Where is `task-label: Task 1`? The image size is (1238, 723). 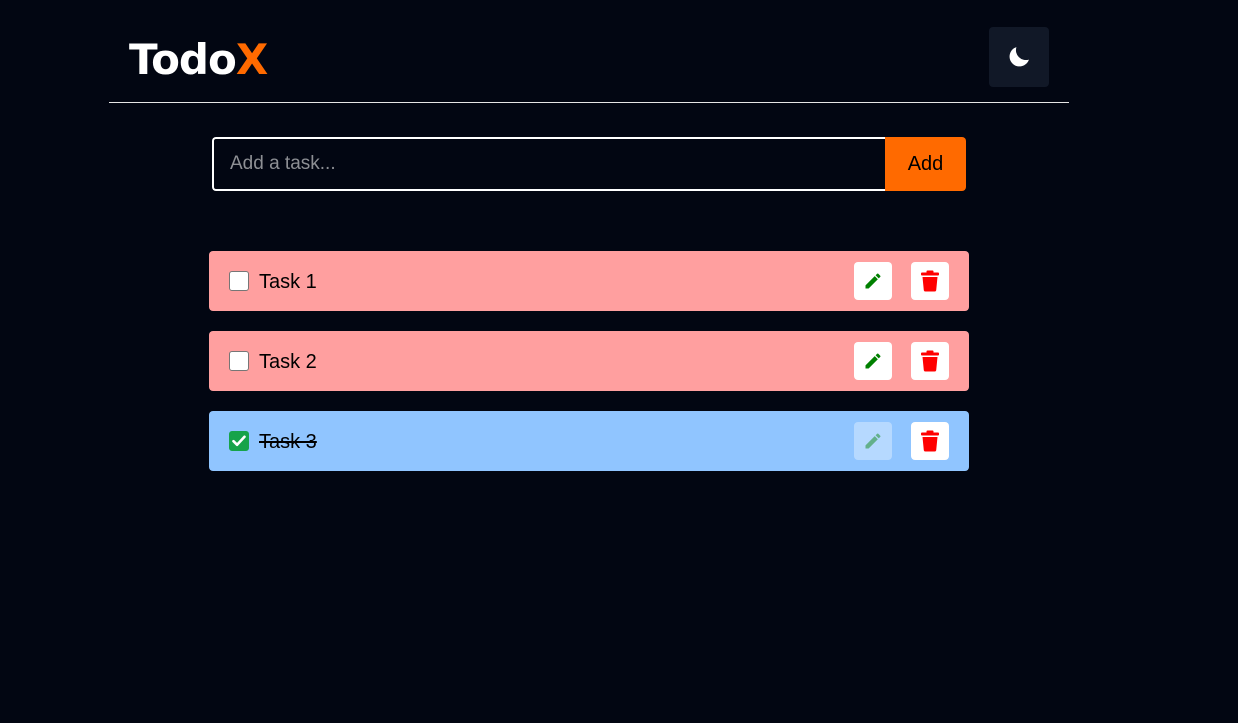
task-label: Task 1 is located at coordinates (288, 282).